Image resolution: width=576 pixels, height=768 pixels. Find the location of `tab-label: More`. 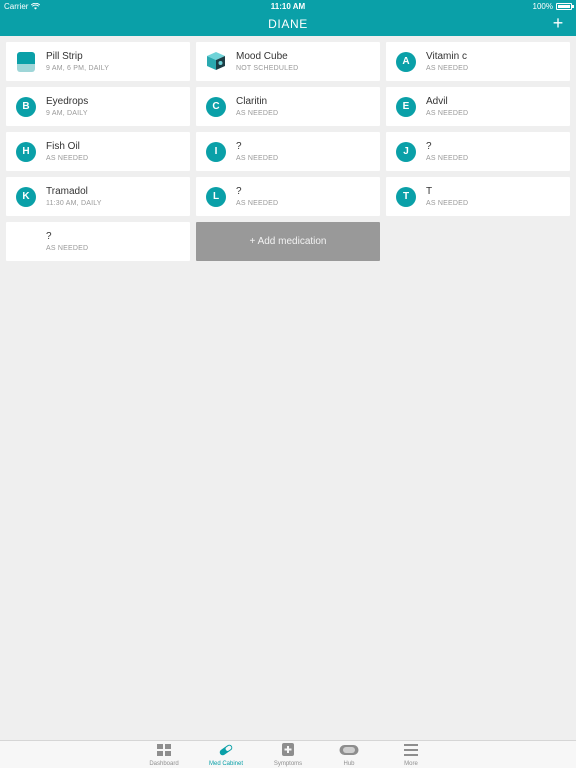

tab-label: More is located at coordinates (411, 764).